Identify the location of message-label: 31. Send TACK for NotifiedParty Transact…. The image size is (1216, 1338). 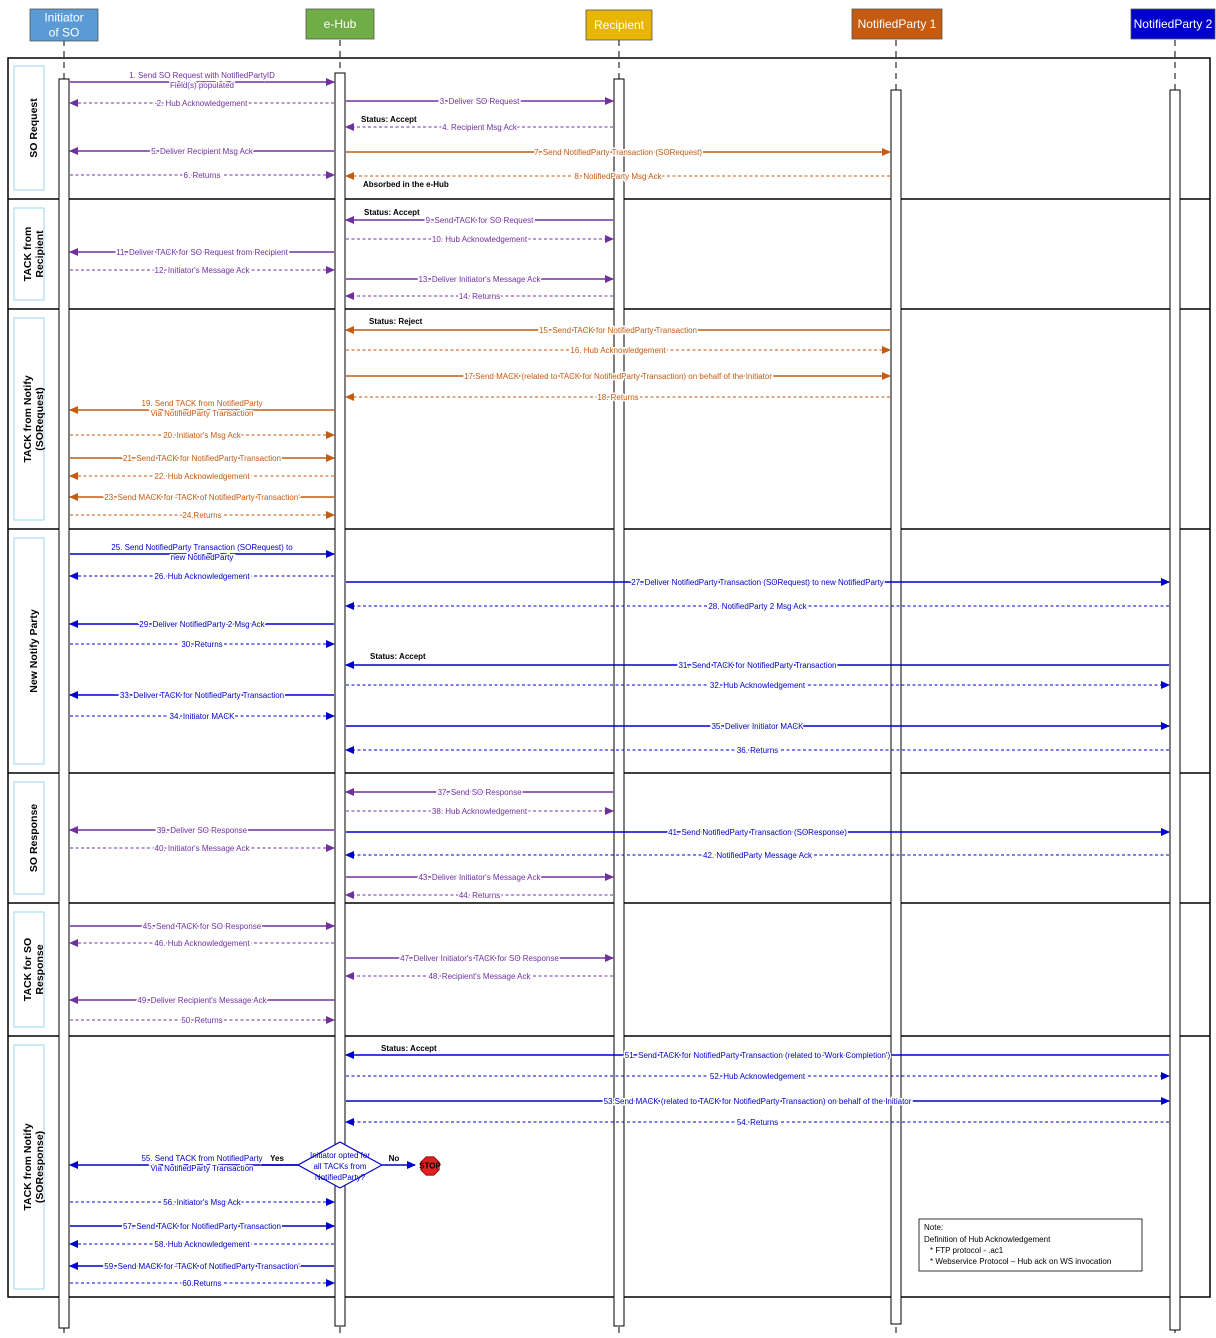
(757, 665).